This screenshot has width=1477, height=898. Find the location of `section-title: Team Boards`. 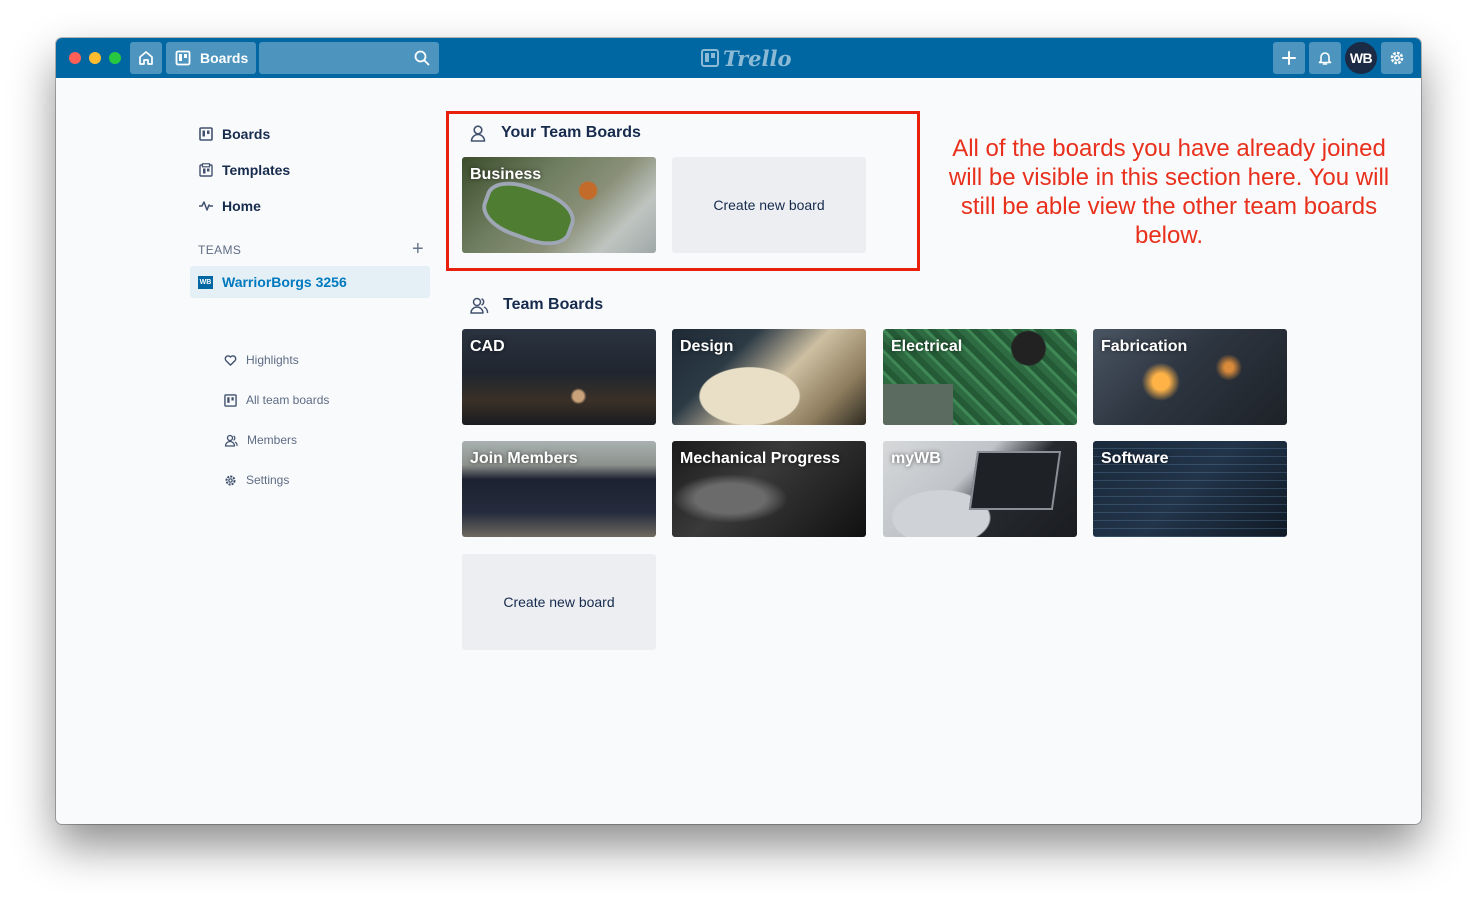

section-title: Team Boards is located at coordinates (553, 304).